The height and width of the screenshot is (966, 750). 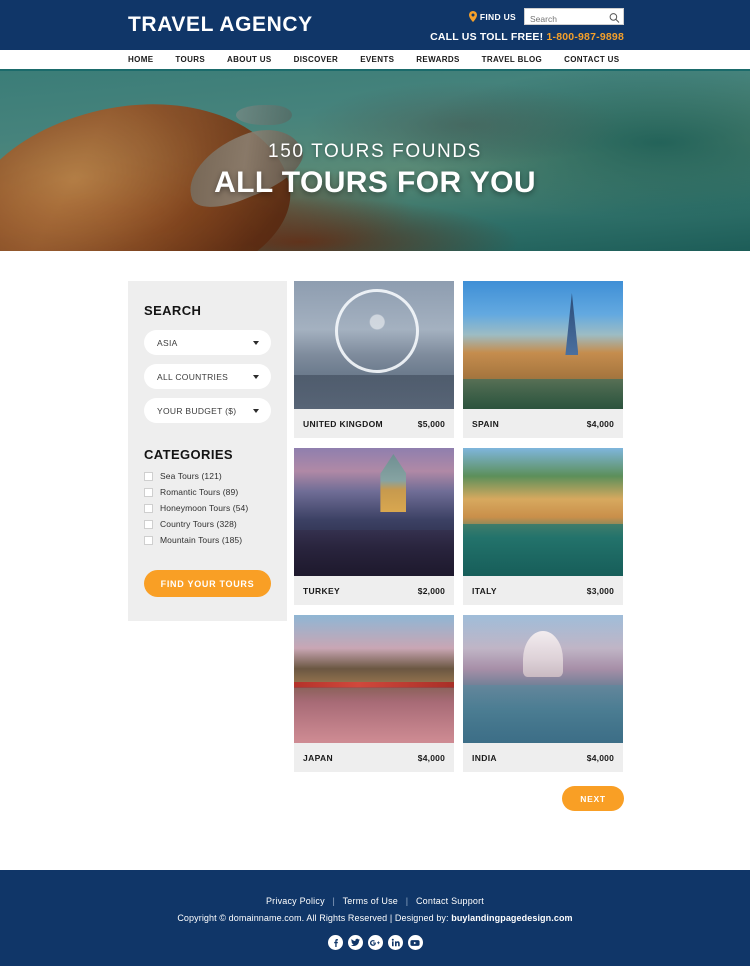 I want to click on checkbox-romantic-tours, so click(x=148, y=492).